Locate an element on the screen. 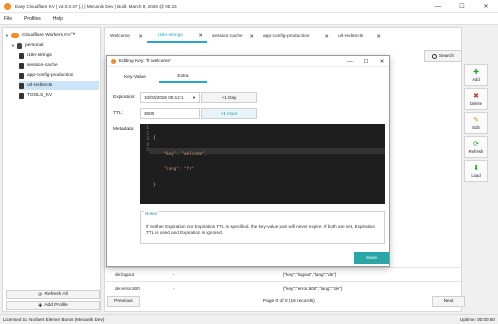  maximize-button: ☐ is located at coordinates (462, 6).